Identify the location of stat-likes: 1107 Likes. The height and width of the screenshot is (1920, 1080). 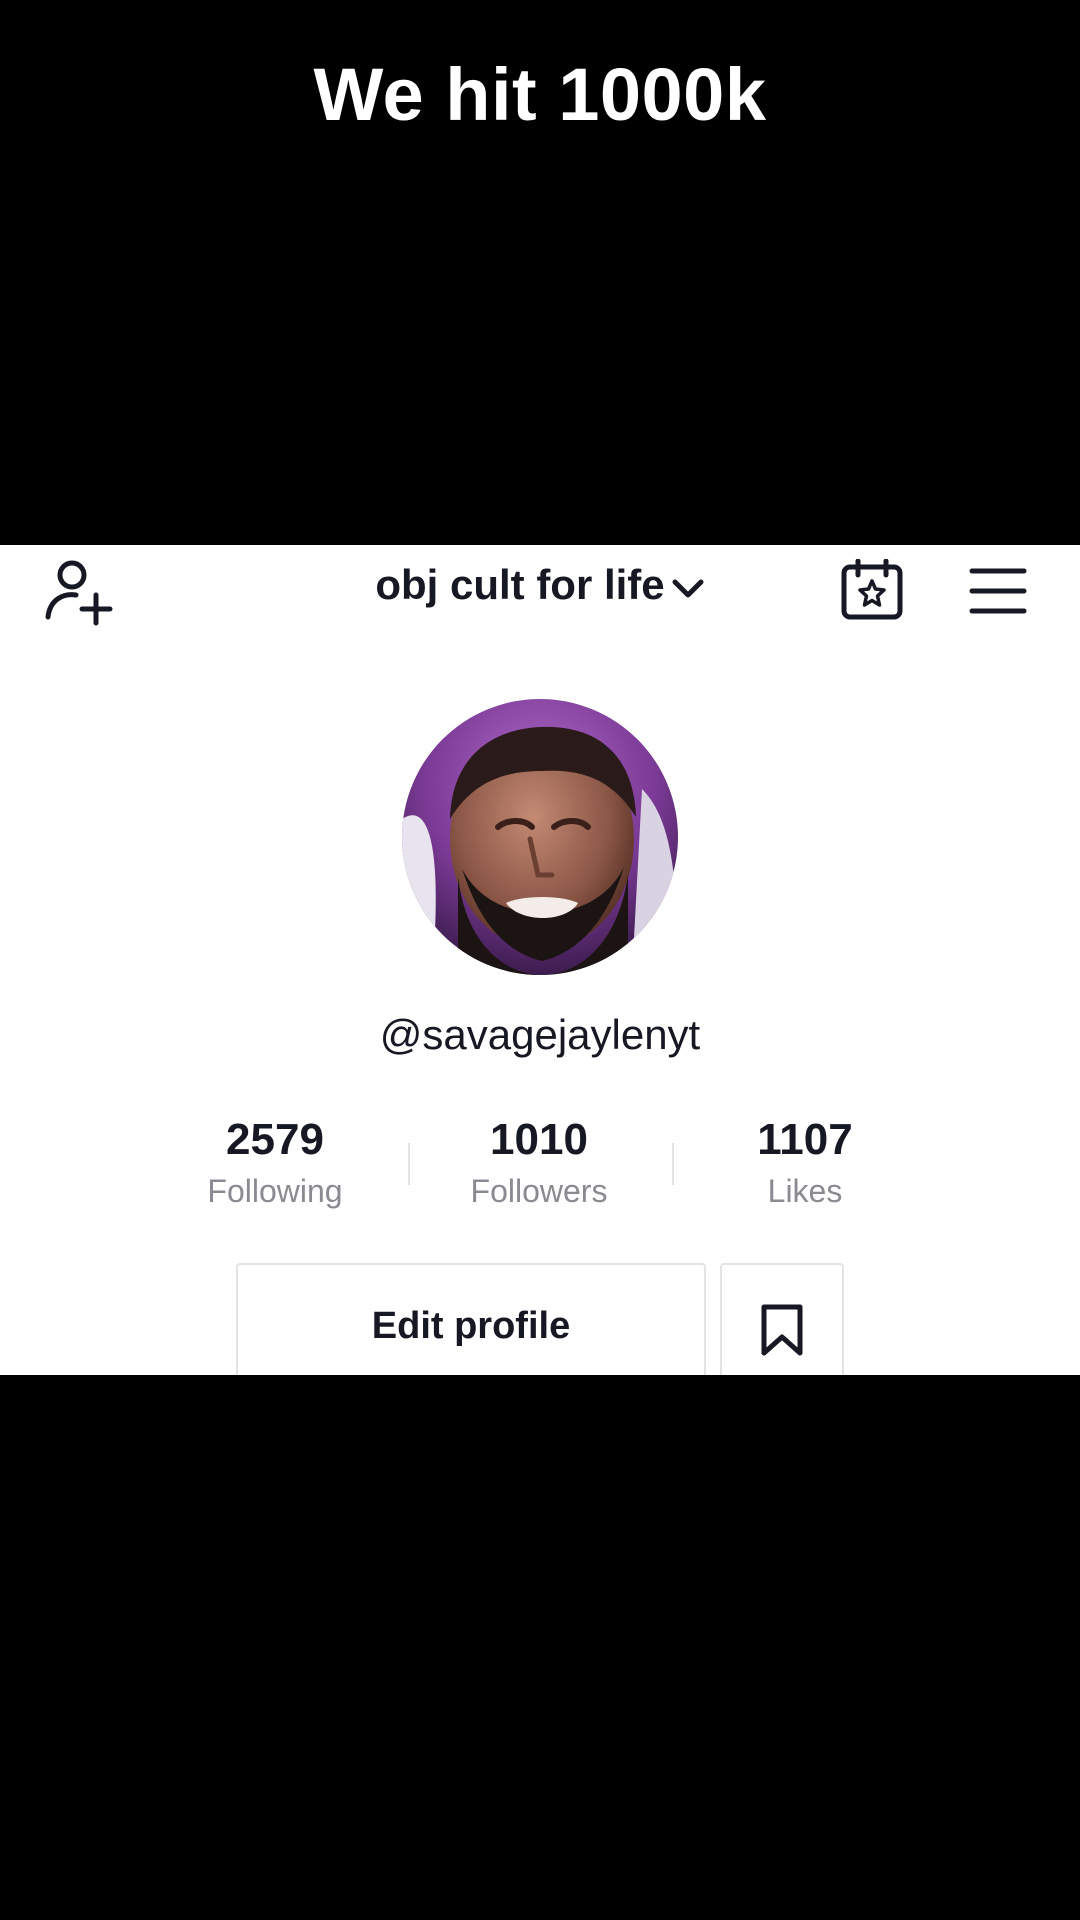
(805, 1163).